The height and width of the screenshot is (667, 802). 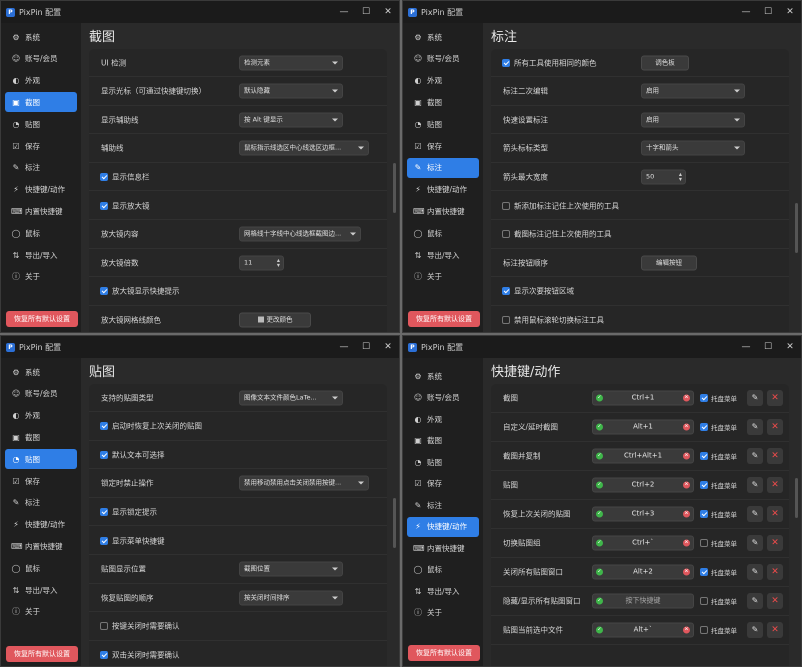 I want to click on hotkey-input: ✓ Alt+` ✕, so click(x=643, y=630).